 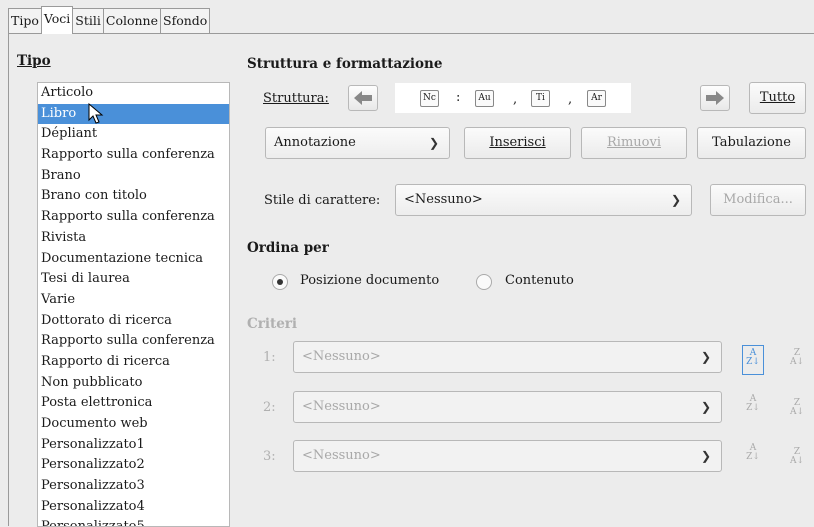 What do you see at coordinates (269, 357) in the screenshot?
I see `criteria-number: 1:` at bounding box center [269, 357].